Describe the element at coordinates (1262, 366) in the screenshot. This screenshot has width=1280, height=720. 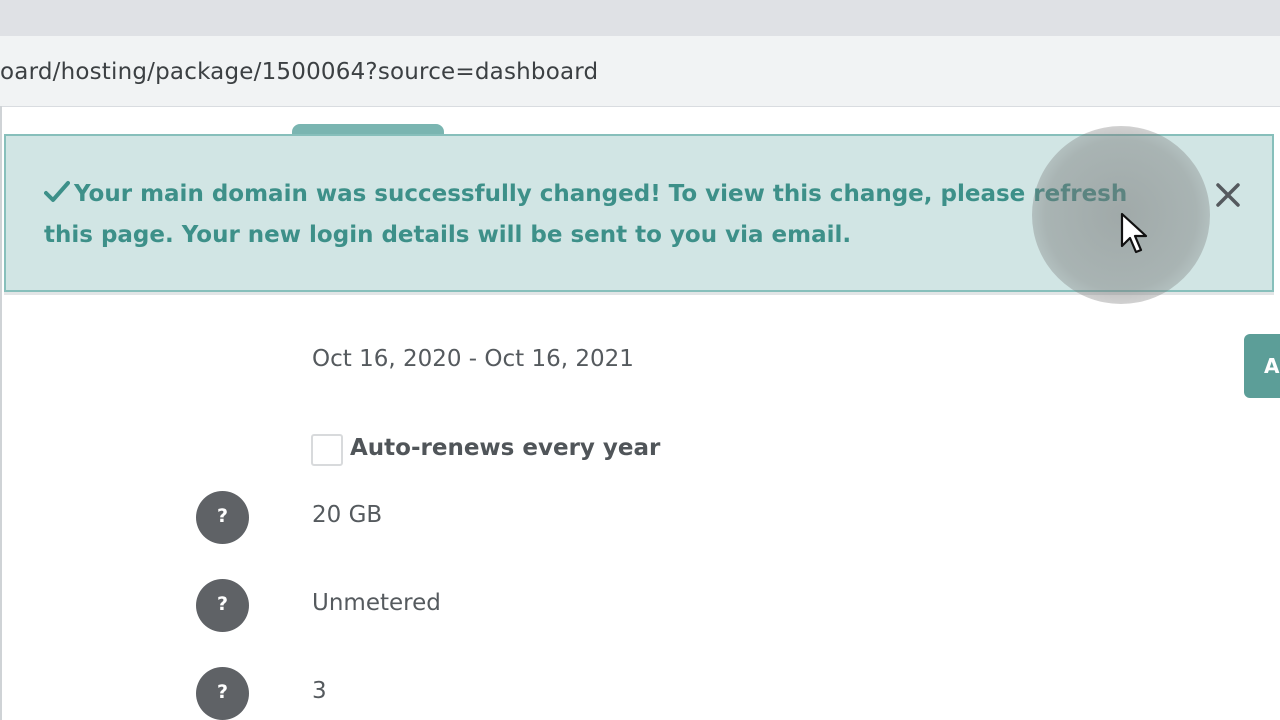
I see `action-button: A` at that location.